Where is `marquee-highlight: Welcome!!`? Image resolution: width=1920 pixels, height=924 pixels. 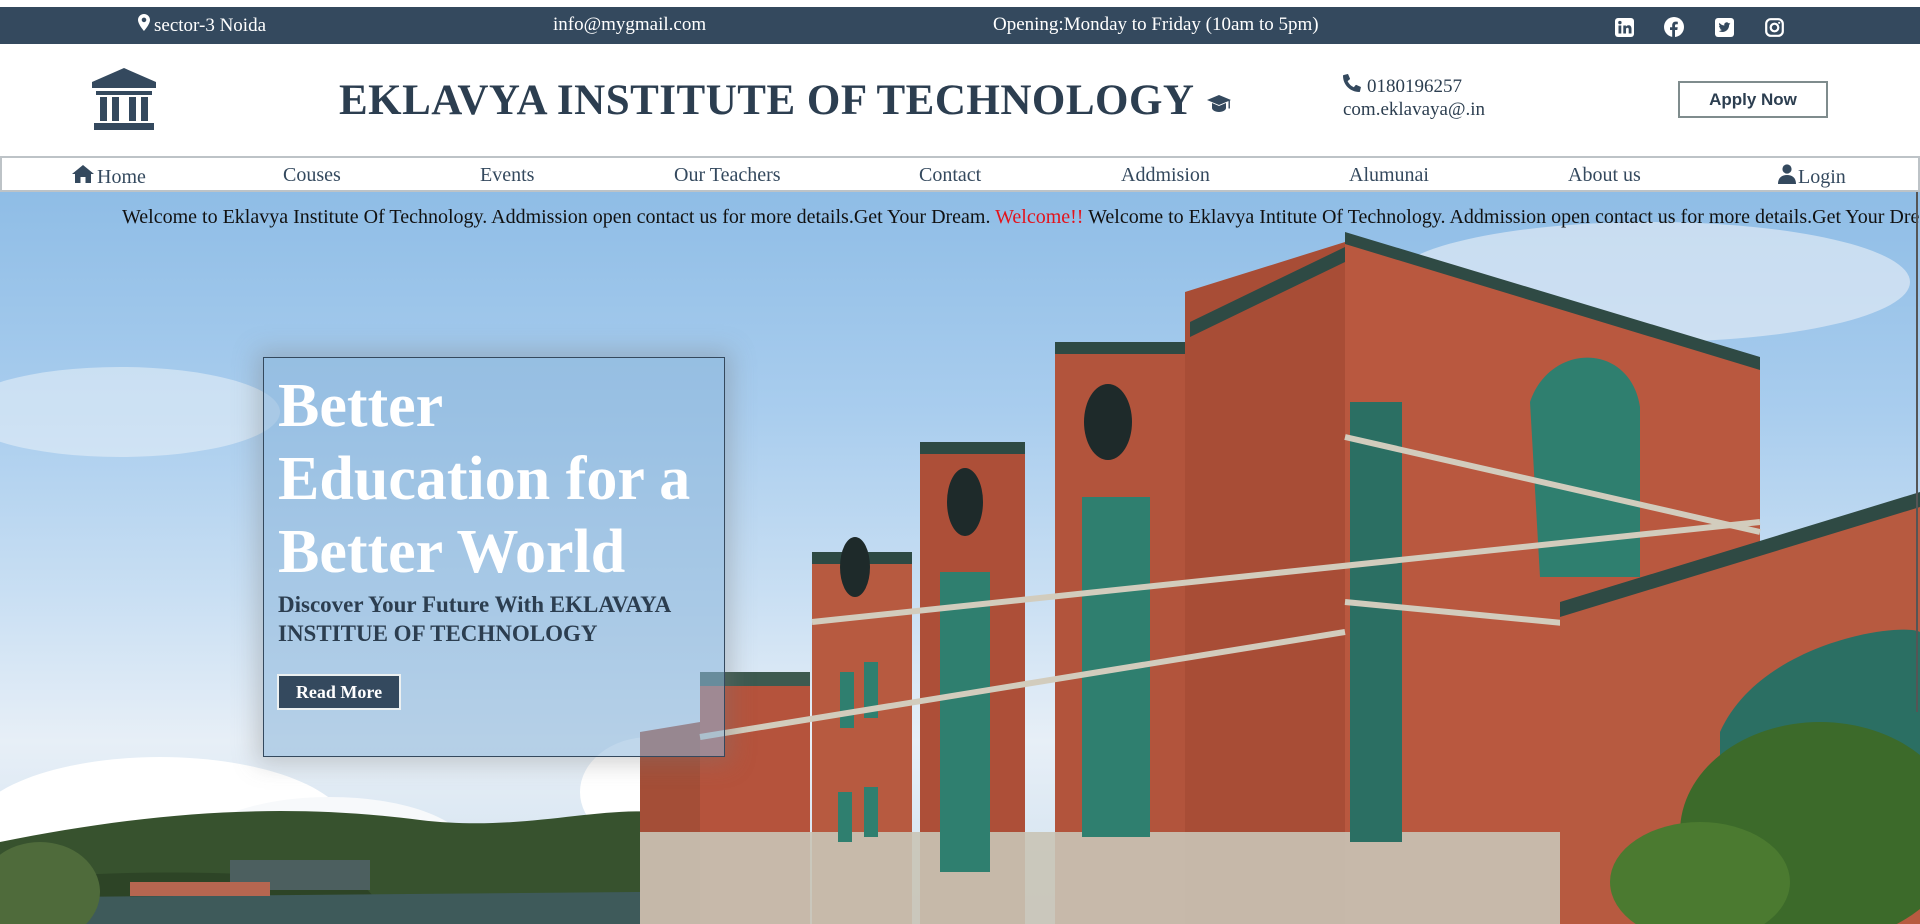 marquee-highlight: Welcome!! is located at coordinates (1039, 217).